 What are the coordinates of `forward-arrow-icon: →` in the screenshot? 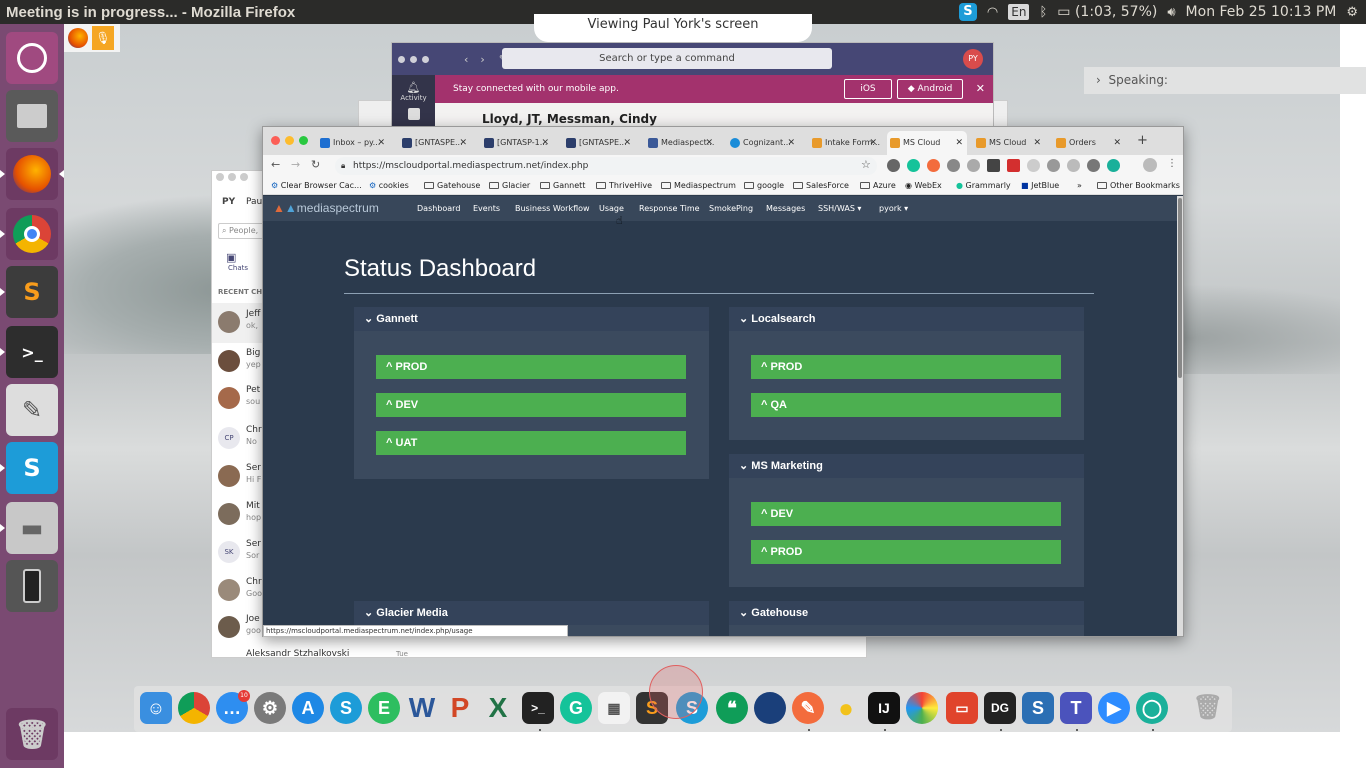 It's located at (295, 164).